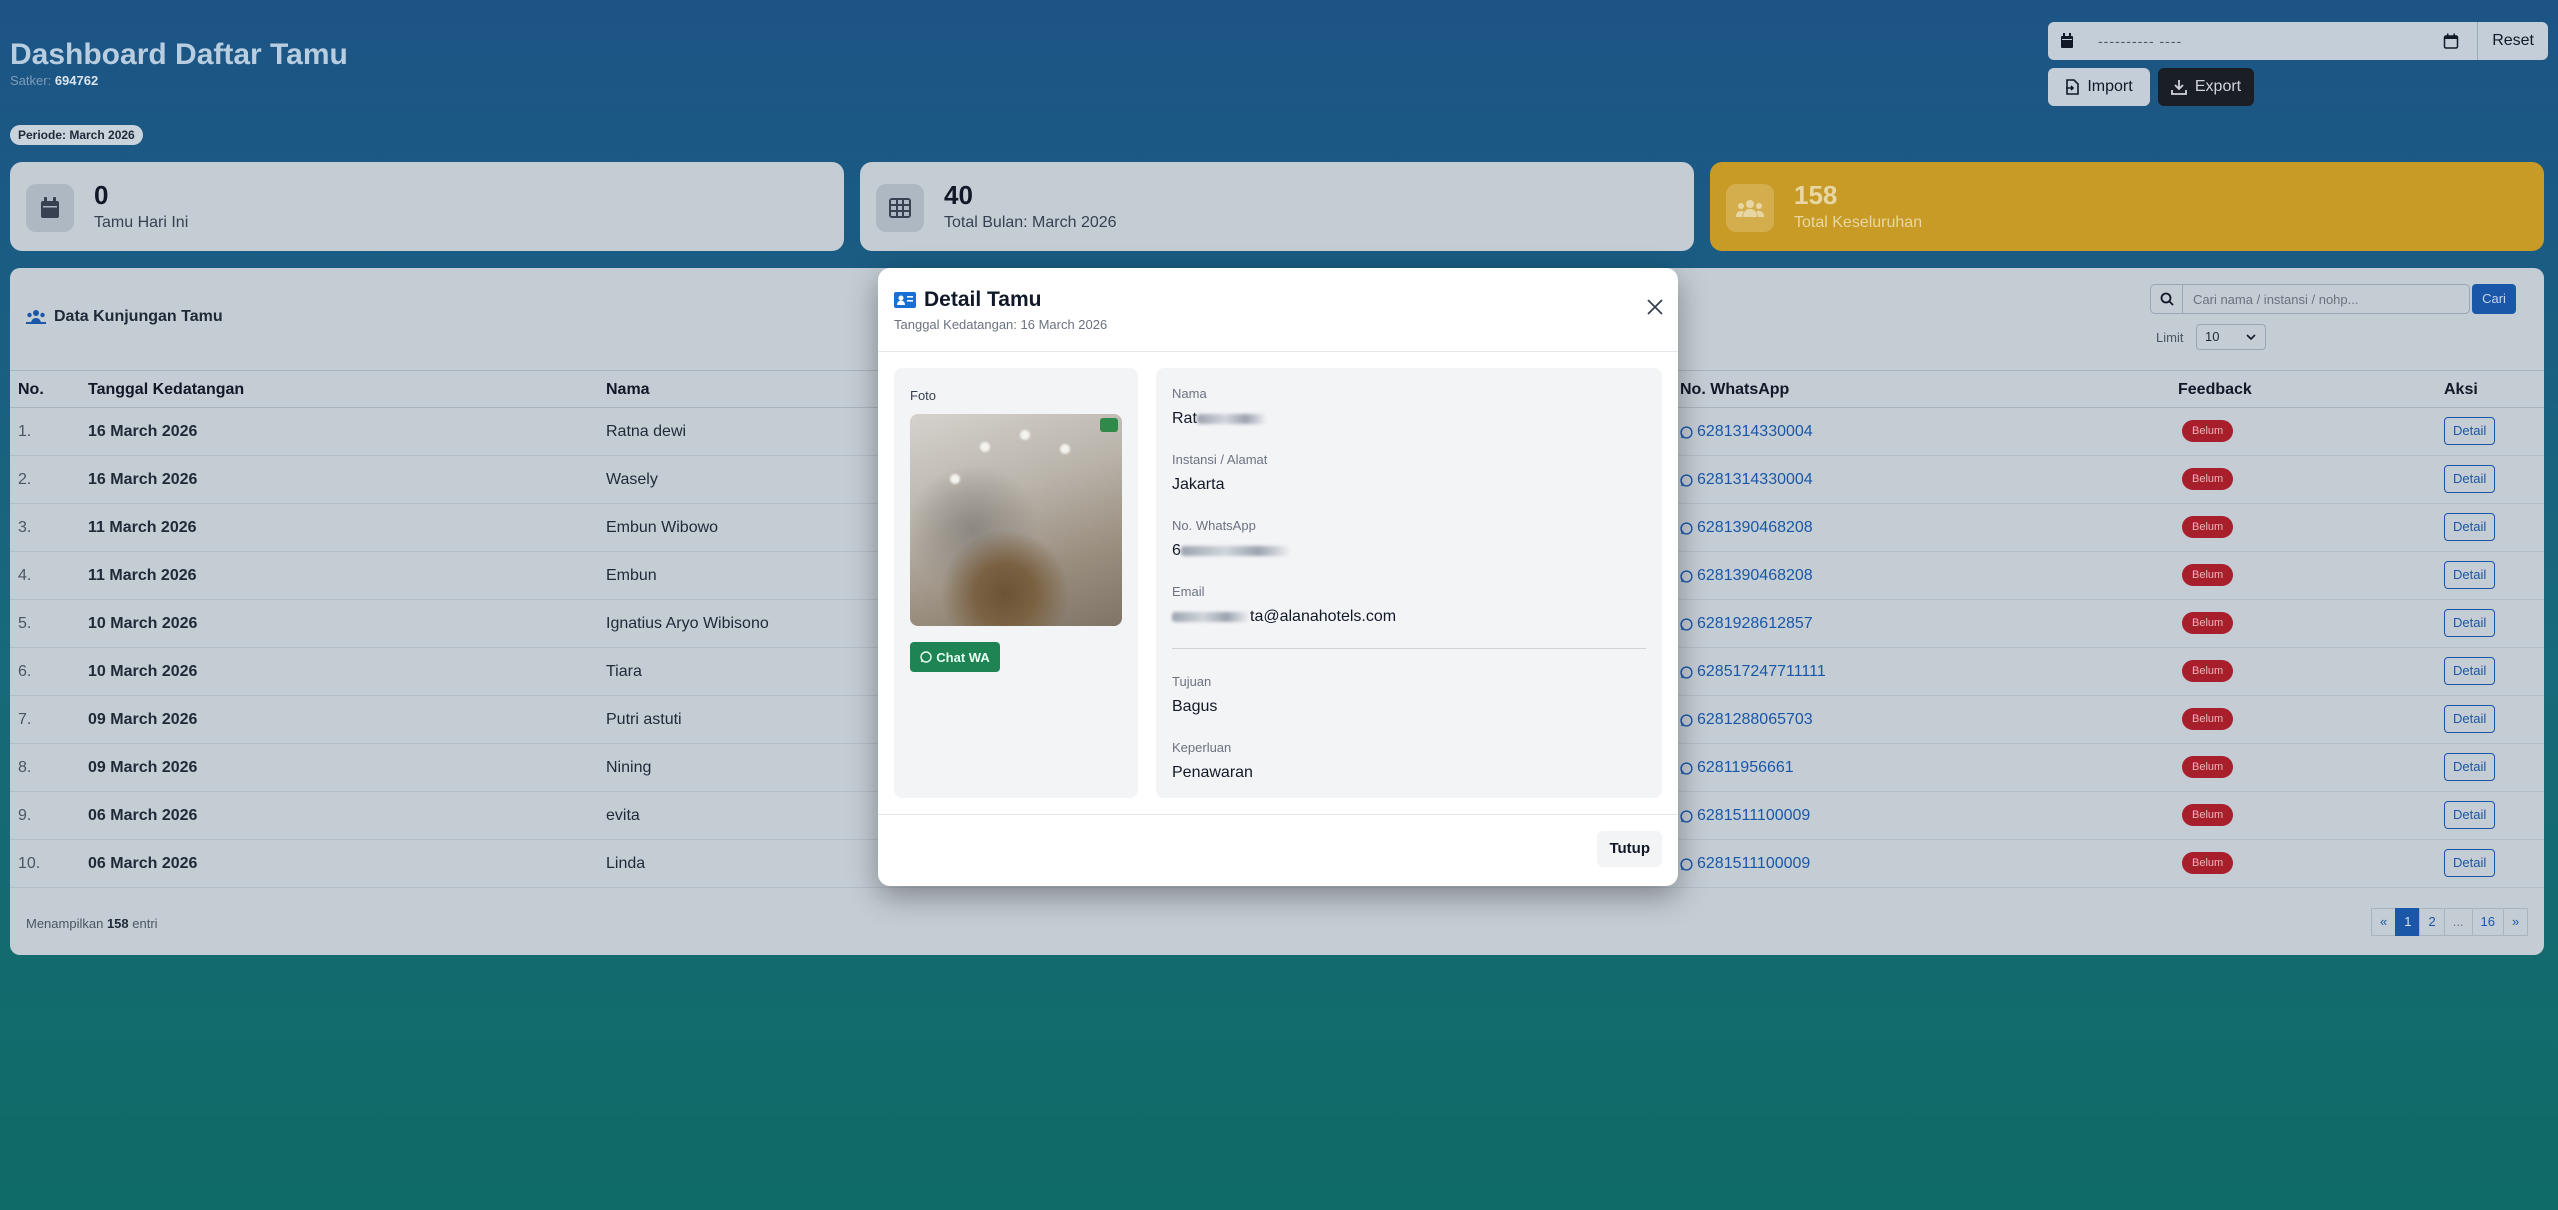  What do you see at coordinates (2408, 922) in the screenshot?
I see `page-1: 1` at bounding box center [2408, 922].